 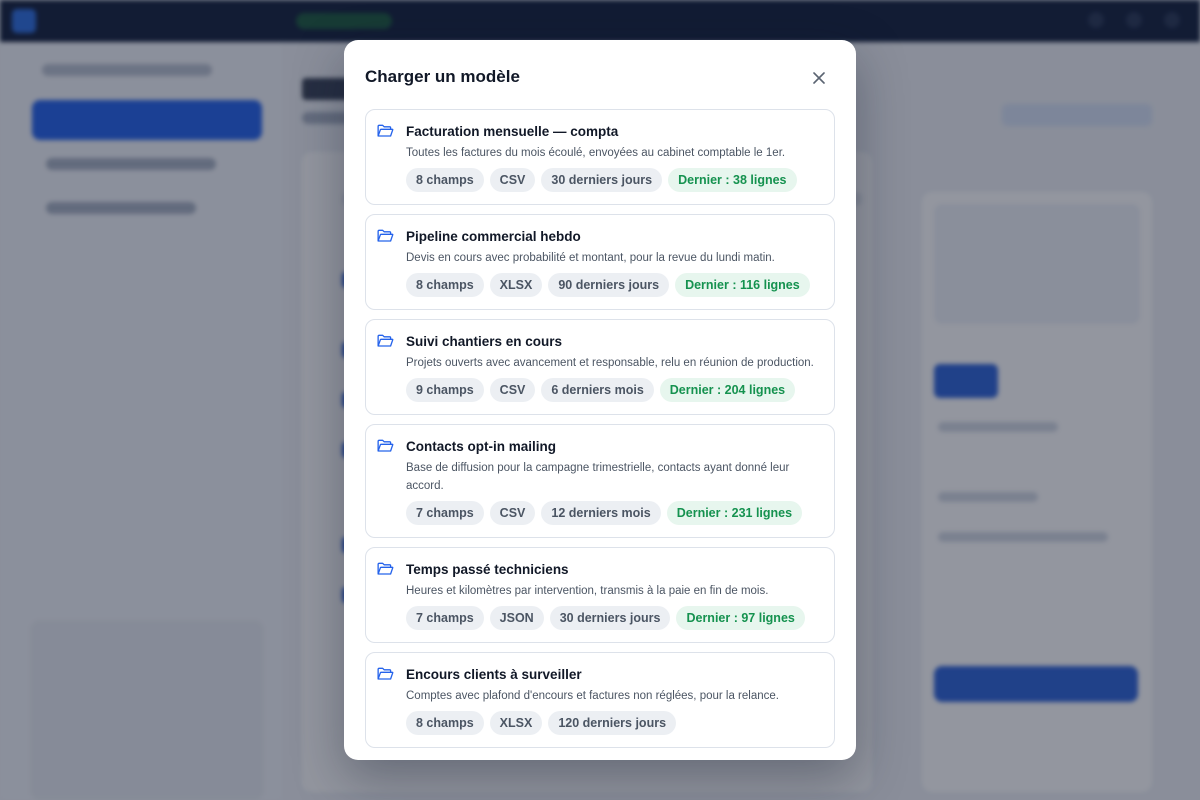 I want to click on dialog-title: Charger un modèle, so click(x=442, y=76).